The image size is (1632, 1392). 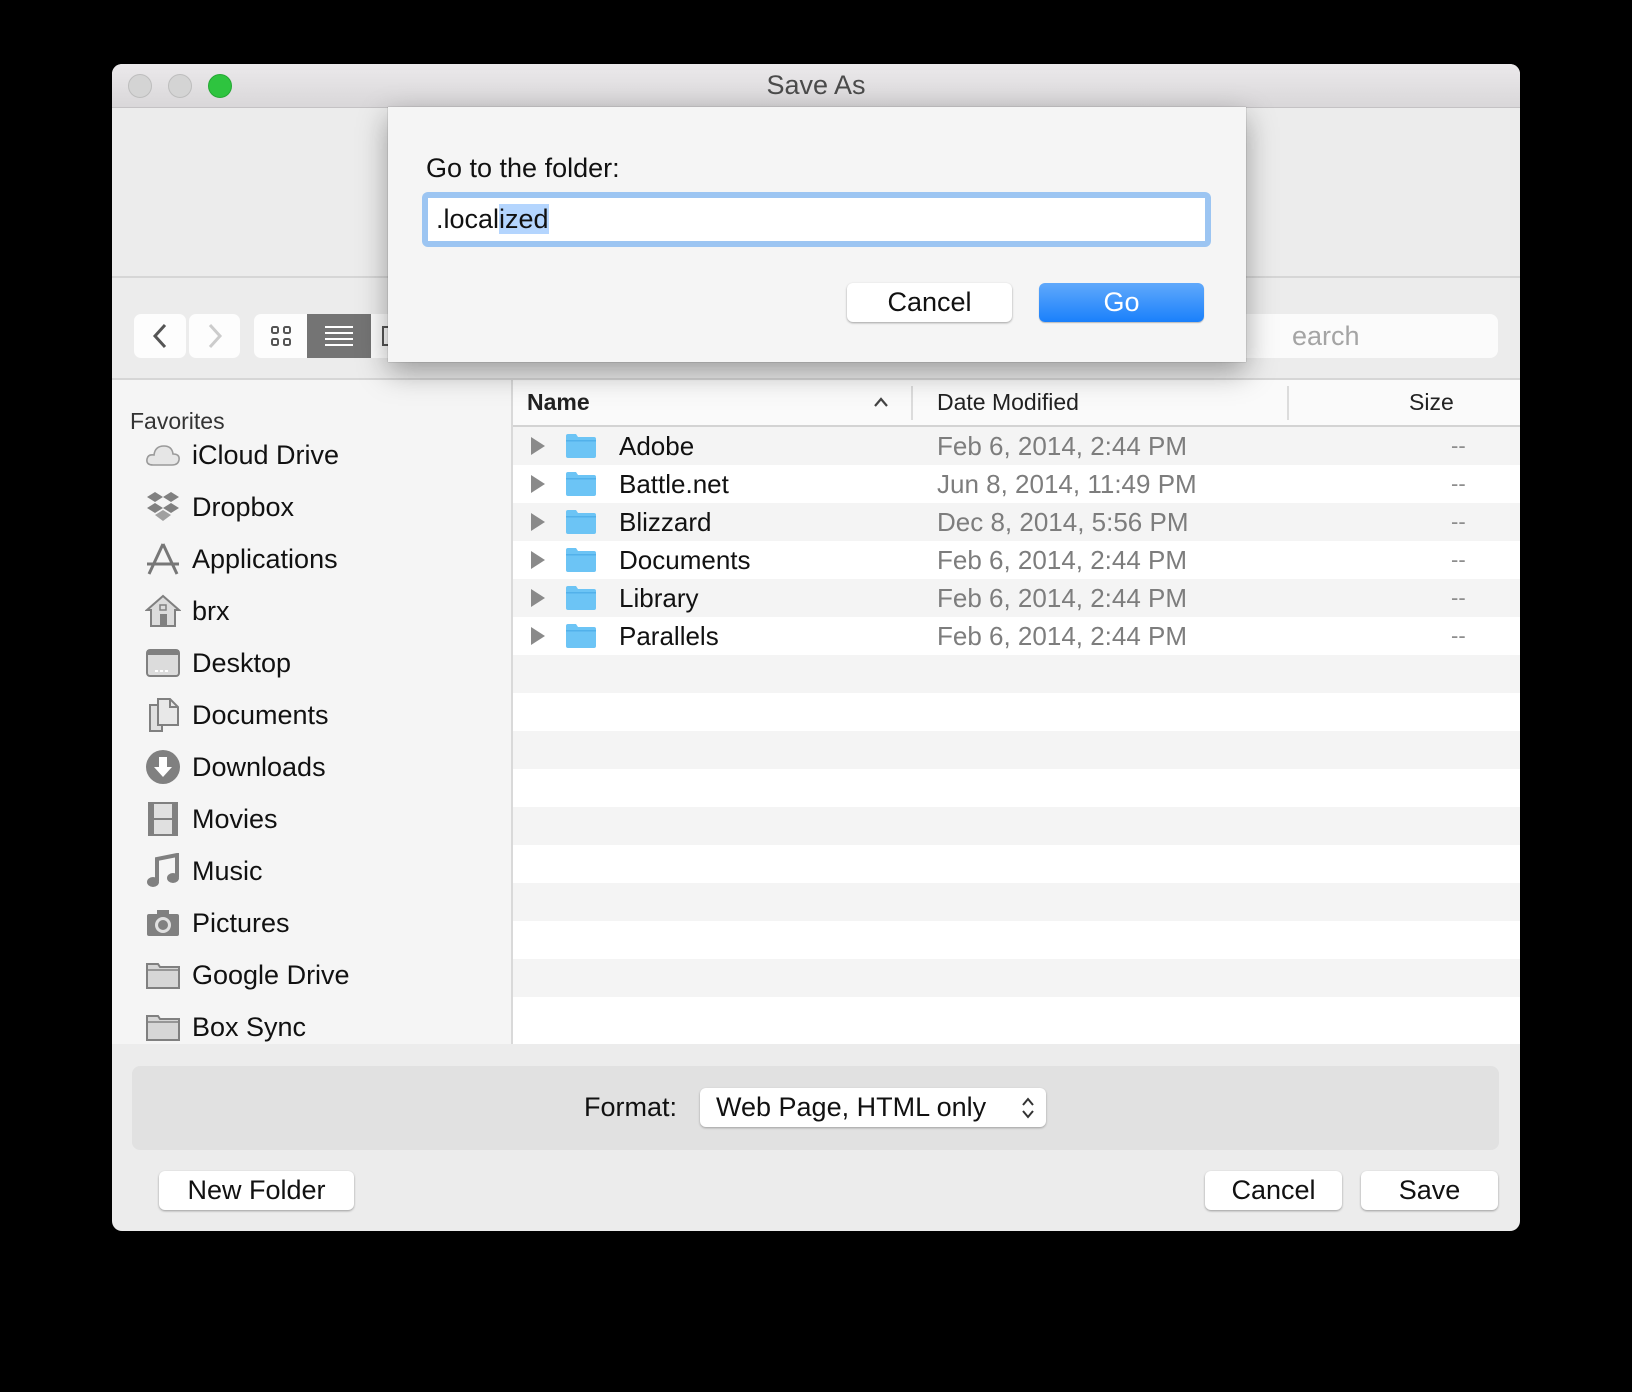 I want to click on file-list-header: Name Date Modified Size Kin, so click(x=1016, y=403).